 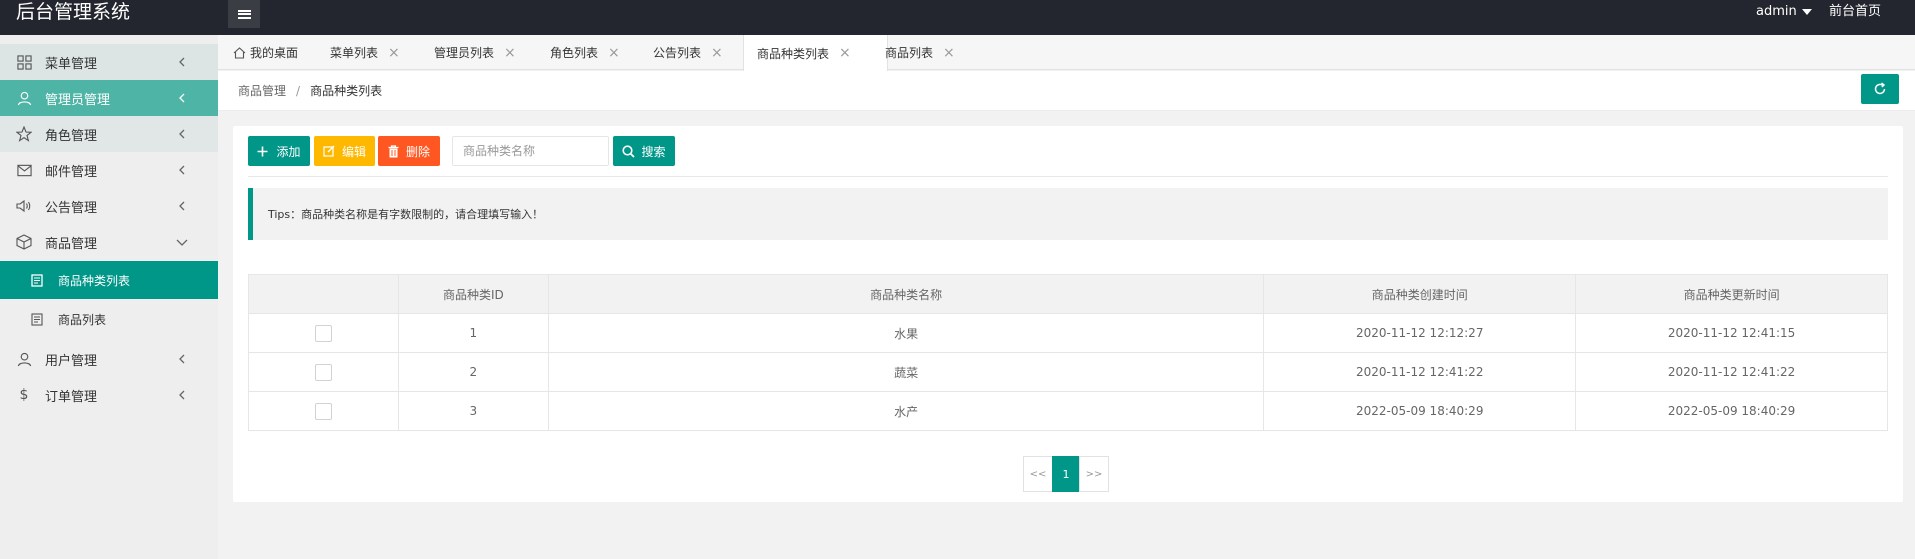 I want to click on hamburger-icon, so click(x=244, y=14).